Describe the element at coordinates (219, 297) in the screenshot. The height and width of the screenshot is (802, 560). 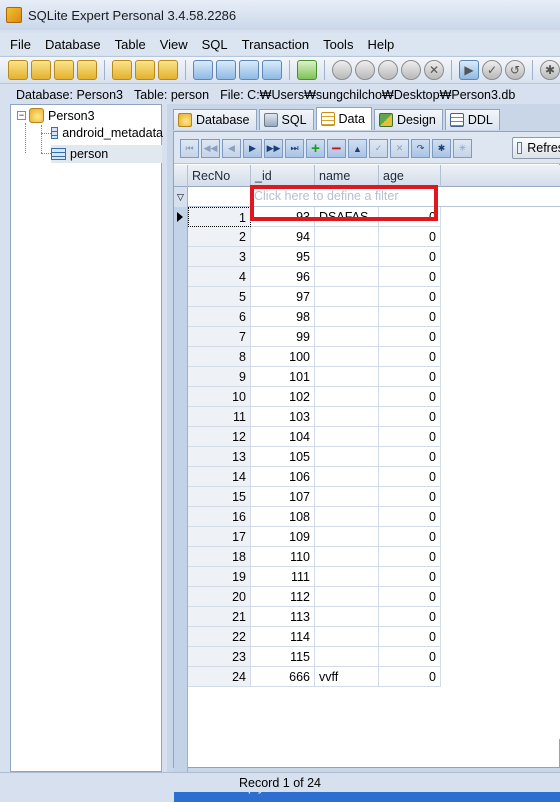
I see `cell-recno: 5` at that location.